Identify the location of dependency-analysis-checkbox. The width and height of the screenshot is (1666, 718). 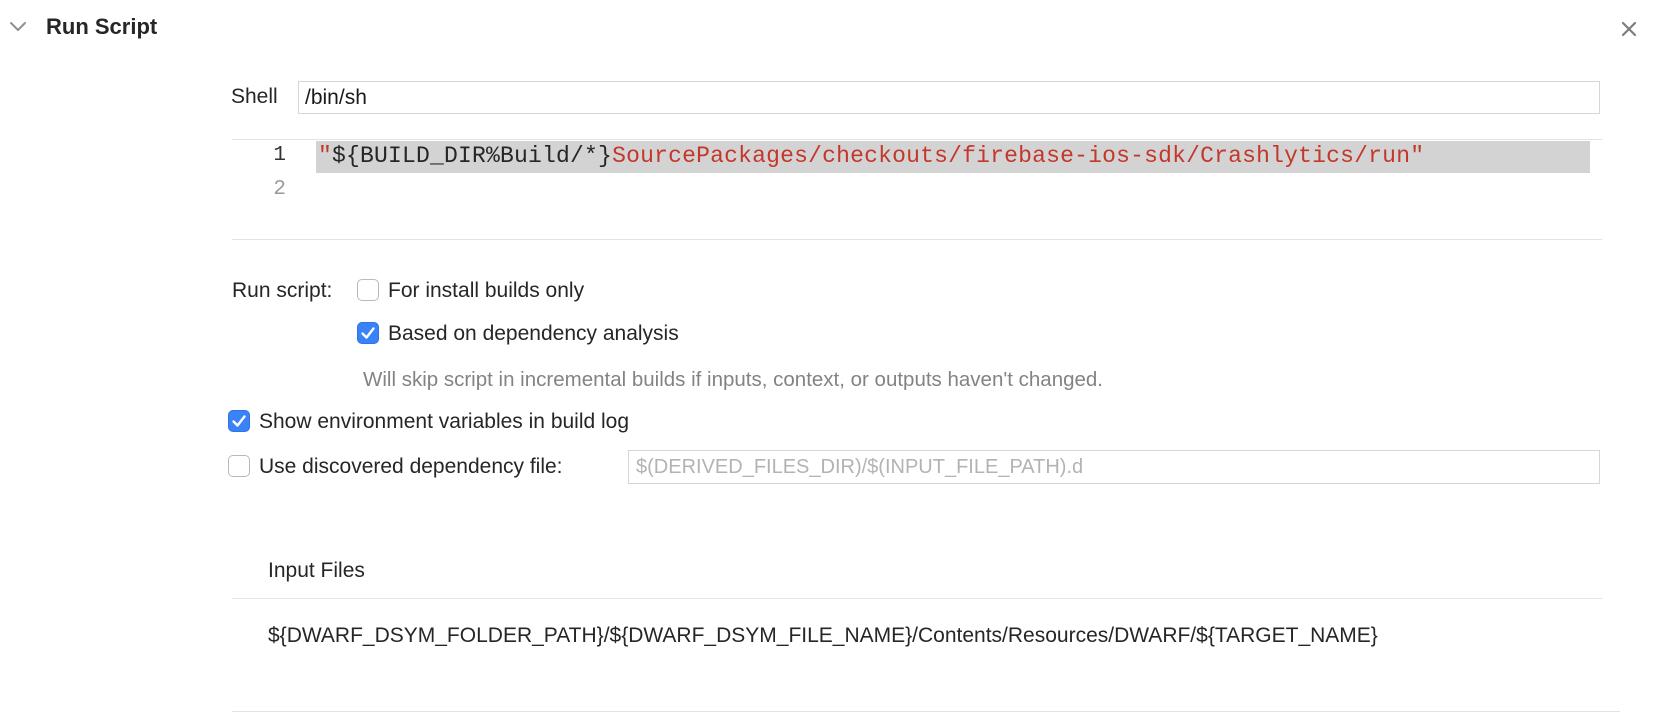
(368, 333).